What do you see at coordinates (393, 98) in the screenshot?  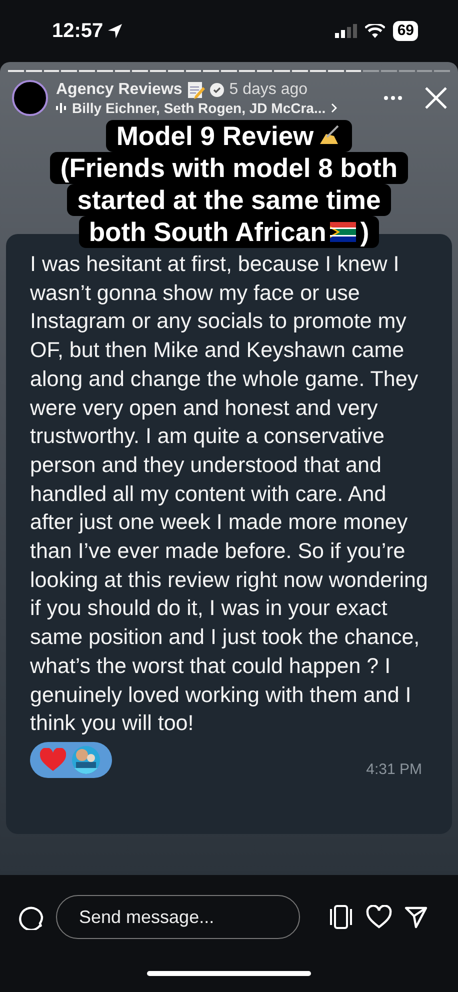 I see `more-icon` at bounding box center [393, 98].